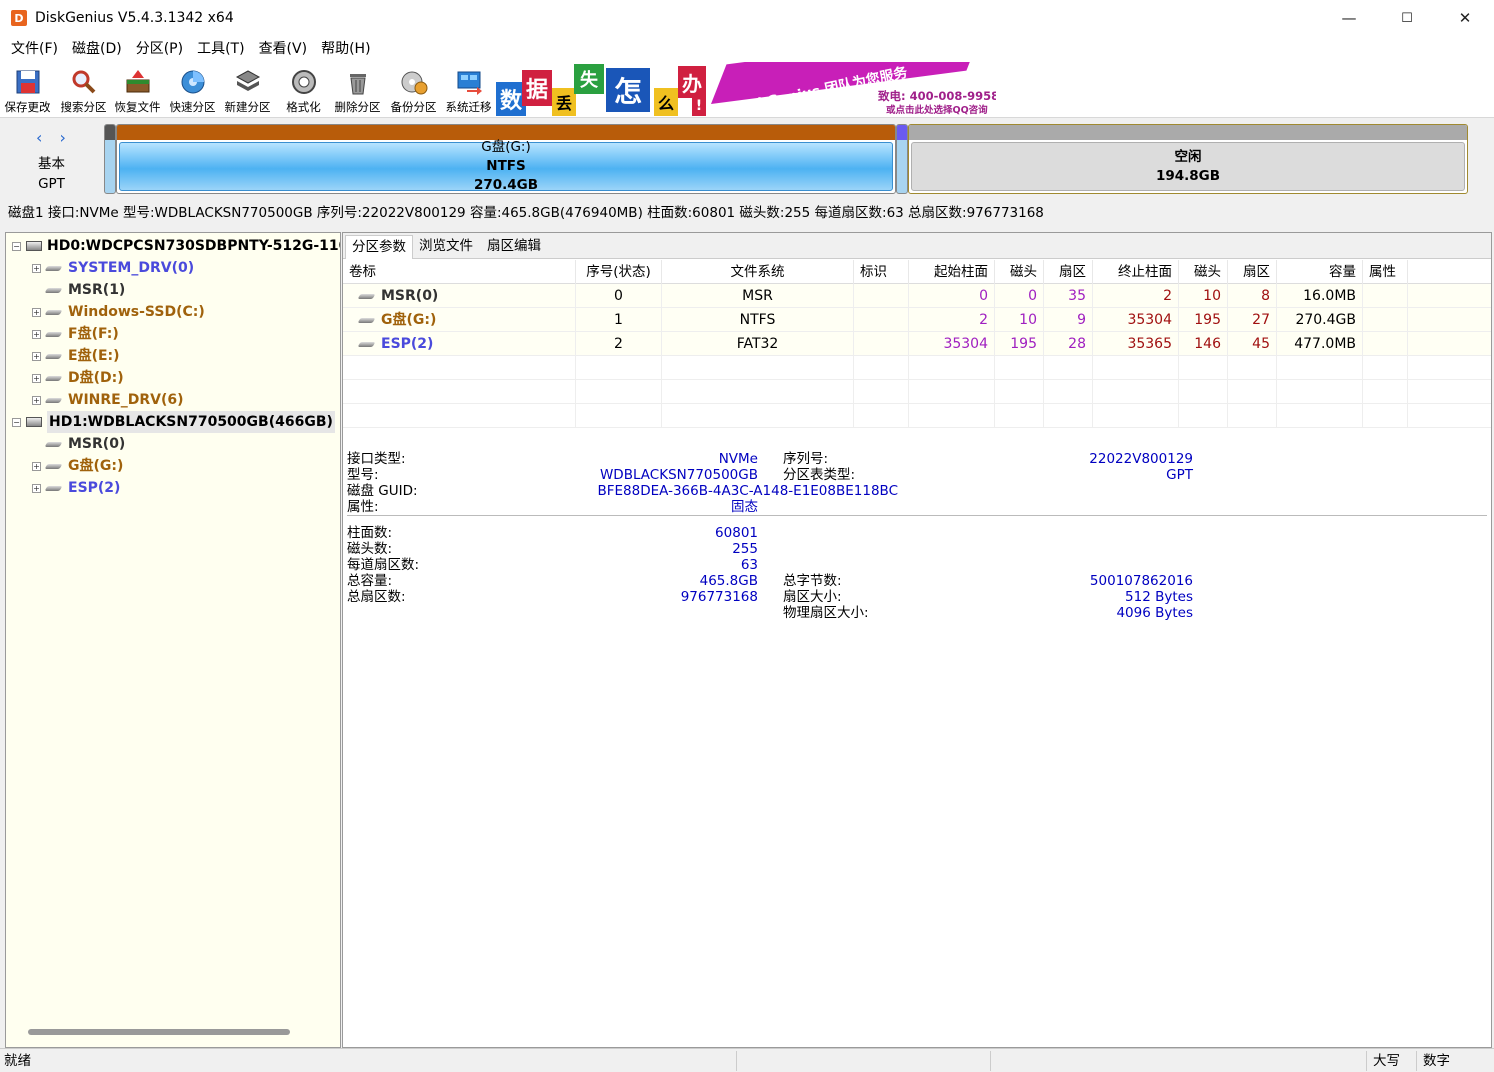  Describe the element at coordinates (1407, 18) in the screenshot. I see `maximize-button: ☐` at that location.